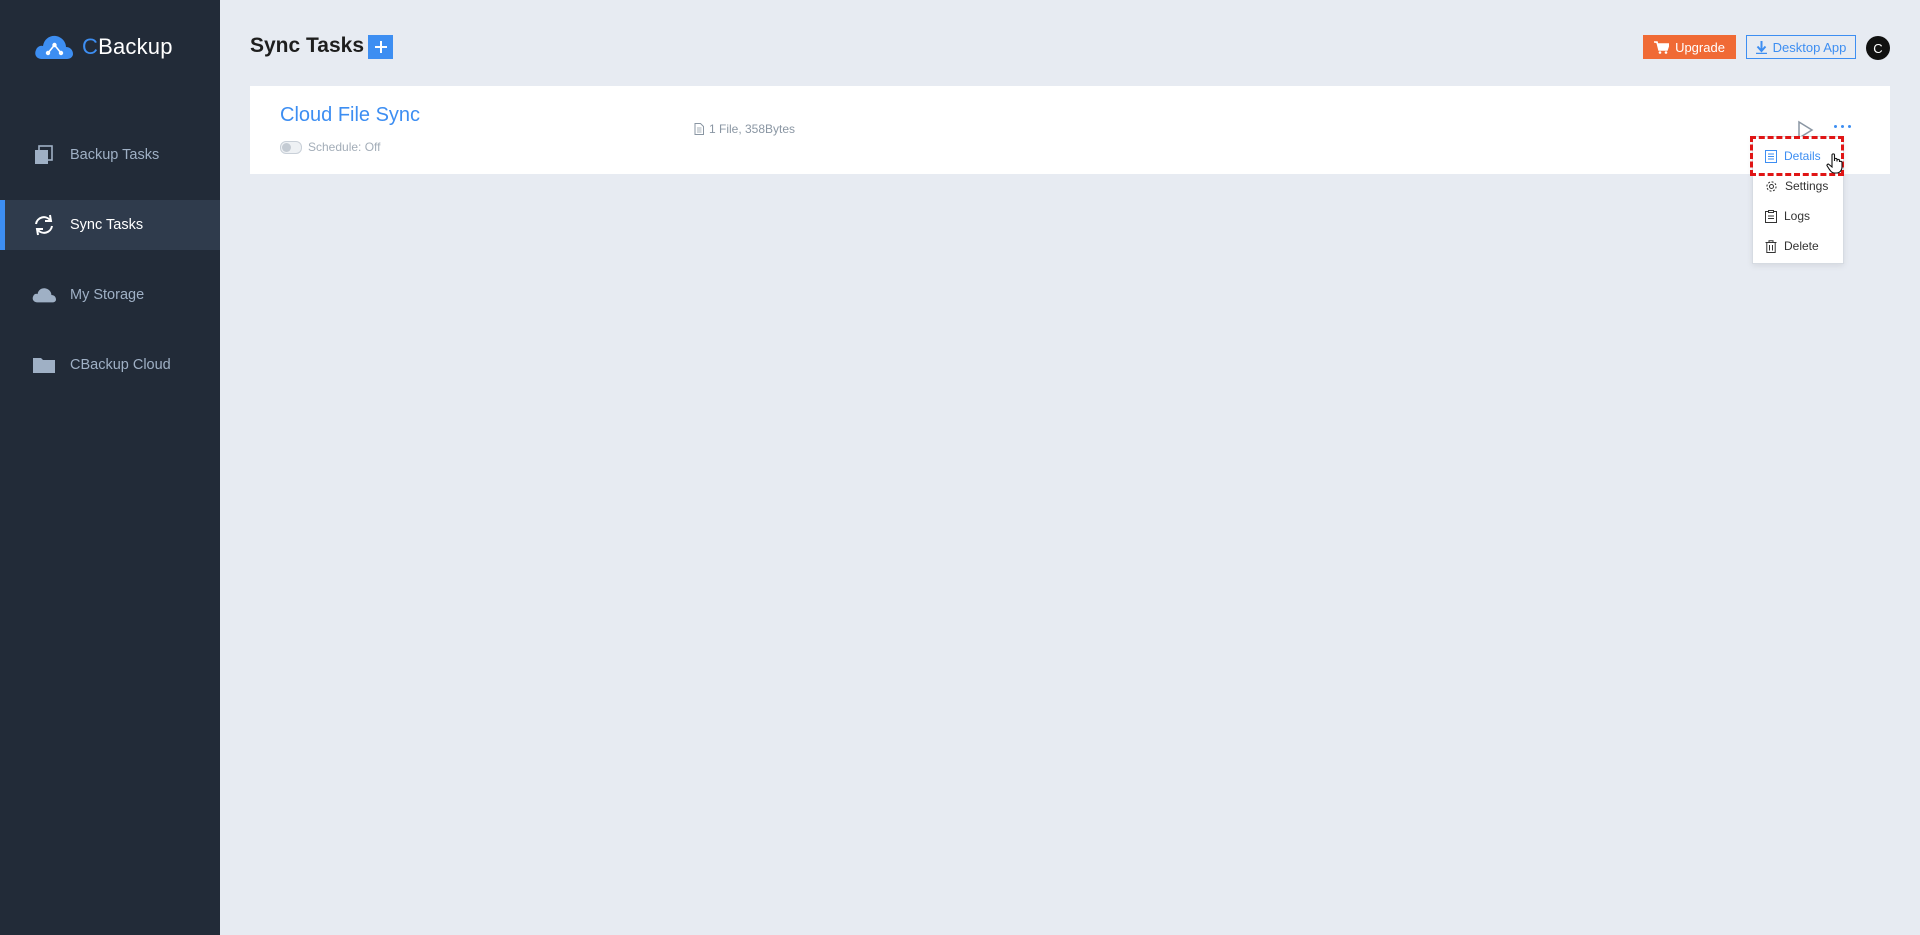 The image size is (1920, 935). What do you see at coordinates (1771, 216) in the screenshot?
I see `clipboard-icon` at bounding box center [1771, 216].